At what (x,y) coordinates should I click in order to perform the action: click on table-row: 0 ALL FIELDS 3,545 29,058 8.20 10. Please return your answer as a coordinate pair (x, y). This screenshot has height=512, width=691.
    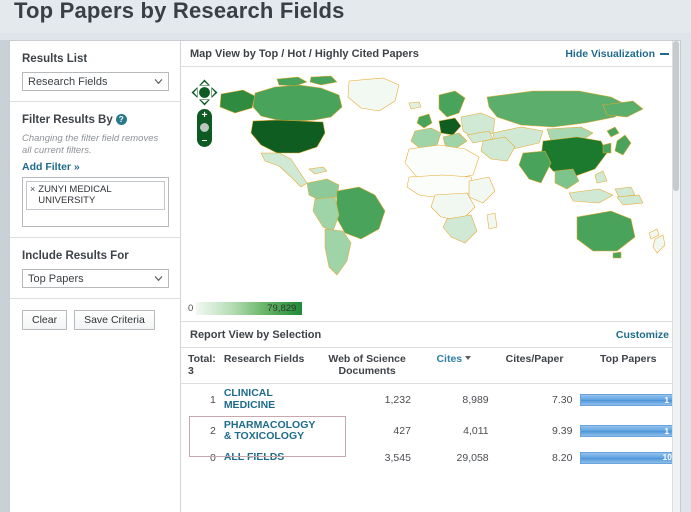
    Looking at the image, I should click on (430, 457).